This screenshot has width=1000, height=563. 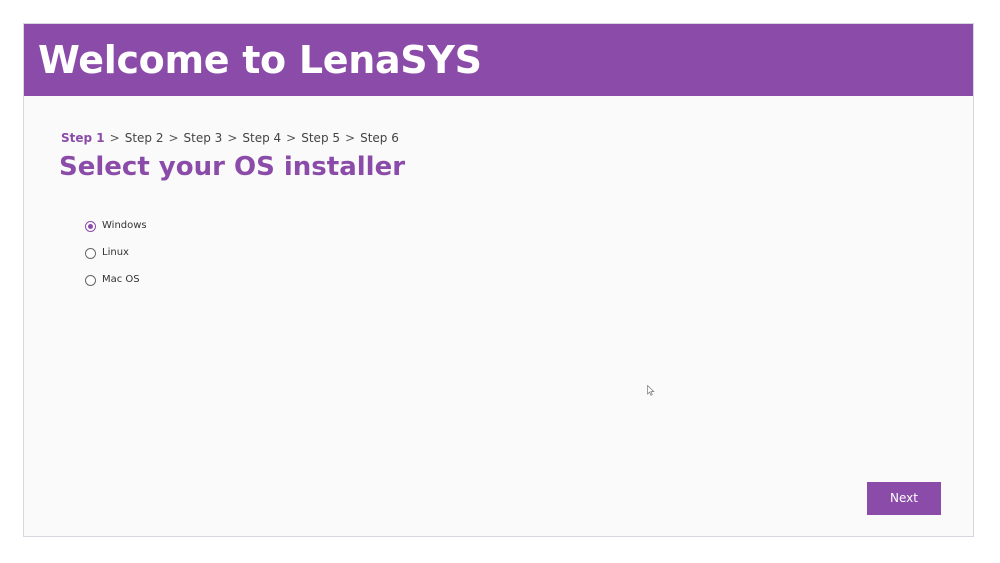 What do you see at coordinates (90, 226) in the screenshot?
I see `radio-button-checked` at bounding box center [90, 226].